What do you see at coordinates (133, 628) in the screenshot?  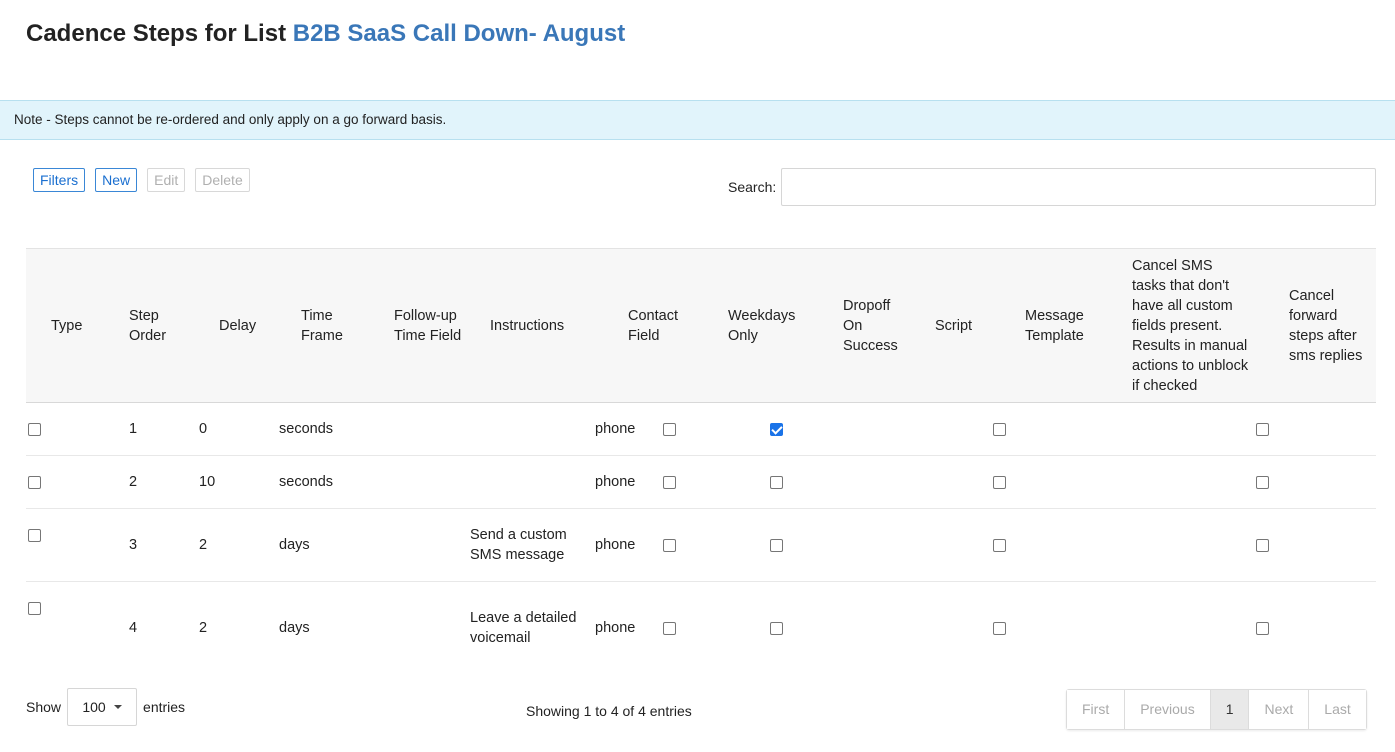 I see `step-order-cell: 4` at bounding box center [133, 628].